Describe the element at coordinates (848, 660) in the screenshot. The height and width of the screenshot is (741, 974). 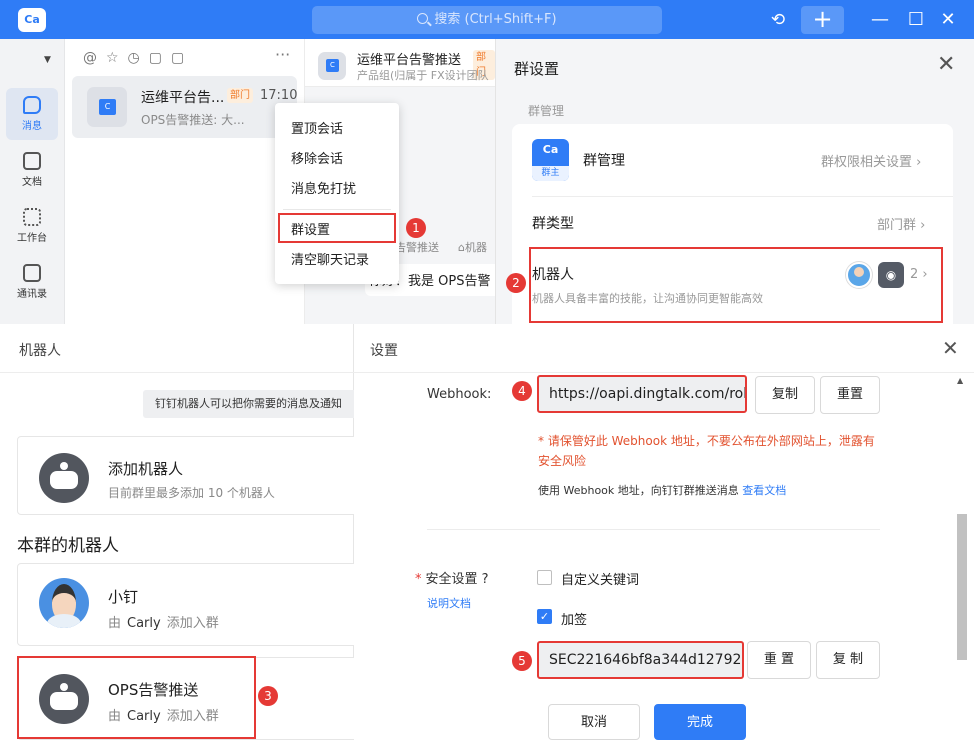
I see `copy-secret-button: 复 制` at that location.